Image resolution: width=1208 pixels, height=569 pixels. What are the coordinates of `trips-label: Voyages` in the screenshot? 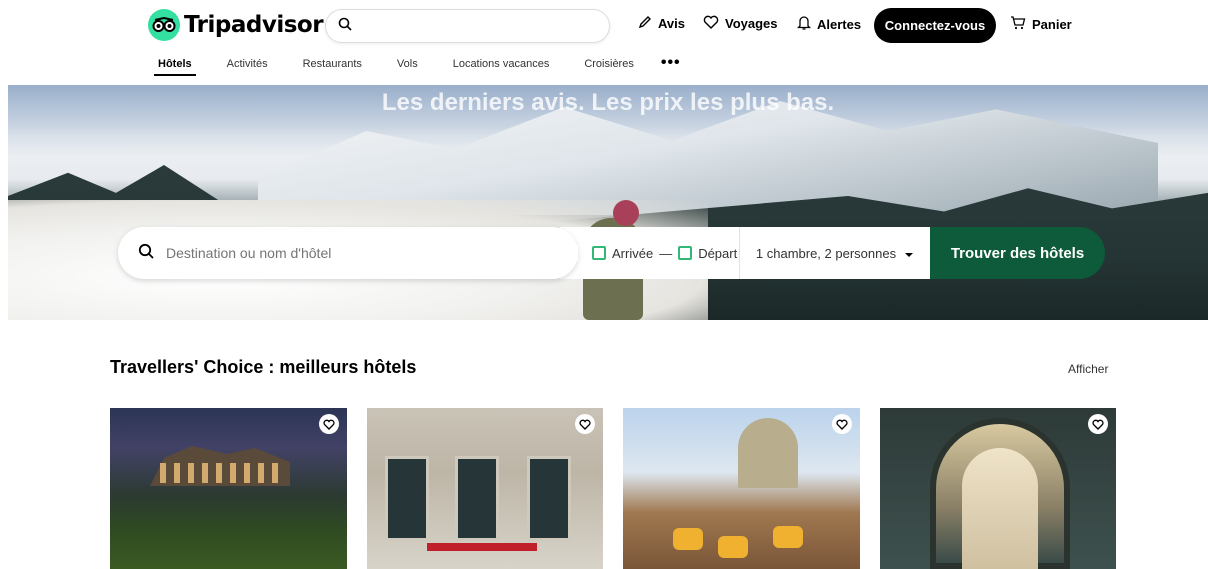 It's located at (751, 23).